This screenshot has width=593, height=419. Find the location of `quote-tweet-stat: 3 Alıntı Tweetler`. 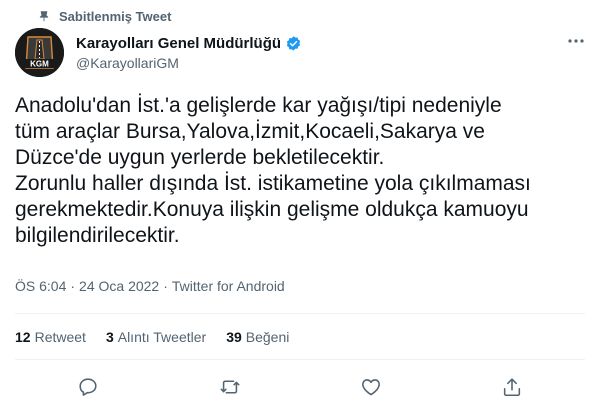

quote-tweet-stat: 3 Alıntı Tweetler is located at coordinates (156, 337).